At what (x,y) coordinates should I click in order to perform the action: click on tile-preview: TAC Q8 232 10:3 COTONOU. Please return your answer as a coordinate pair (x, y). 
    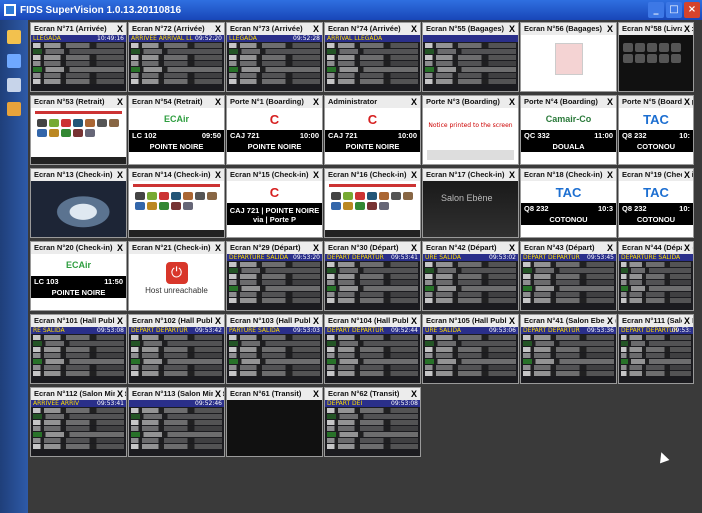
    Looking at the image, I should click on (568, 209).